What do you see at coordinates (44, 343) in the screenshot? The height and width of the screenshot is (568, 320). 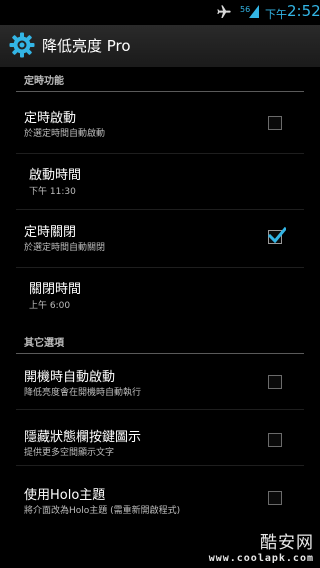 I see `section-header-label: 其它選項` at bounding box center [44, 343].